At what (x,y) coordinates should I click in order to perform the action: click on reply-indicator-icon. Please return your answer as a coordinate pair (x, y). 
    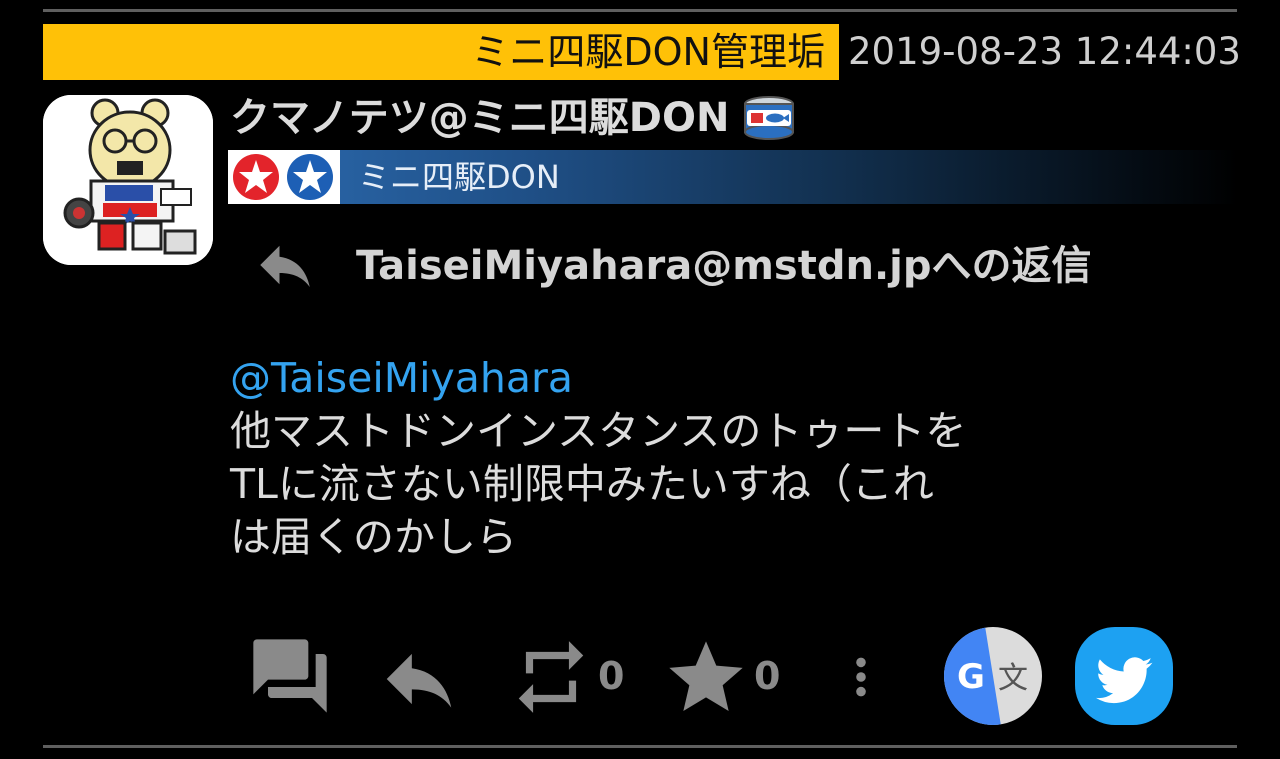
    Looking at the image, I should click on (285, 265).